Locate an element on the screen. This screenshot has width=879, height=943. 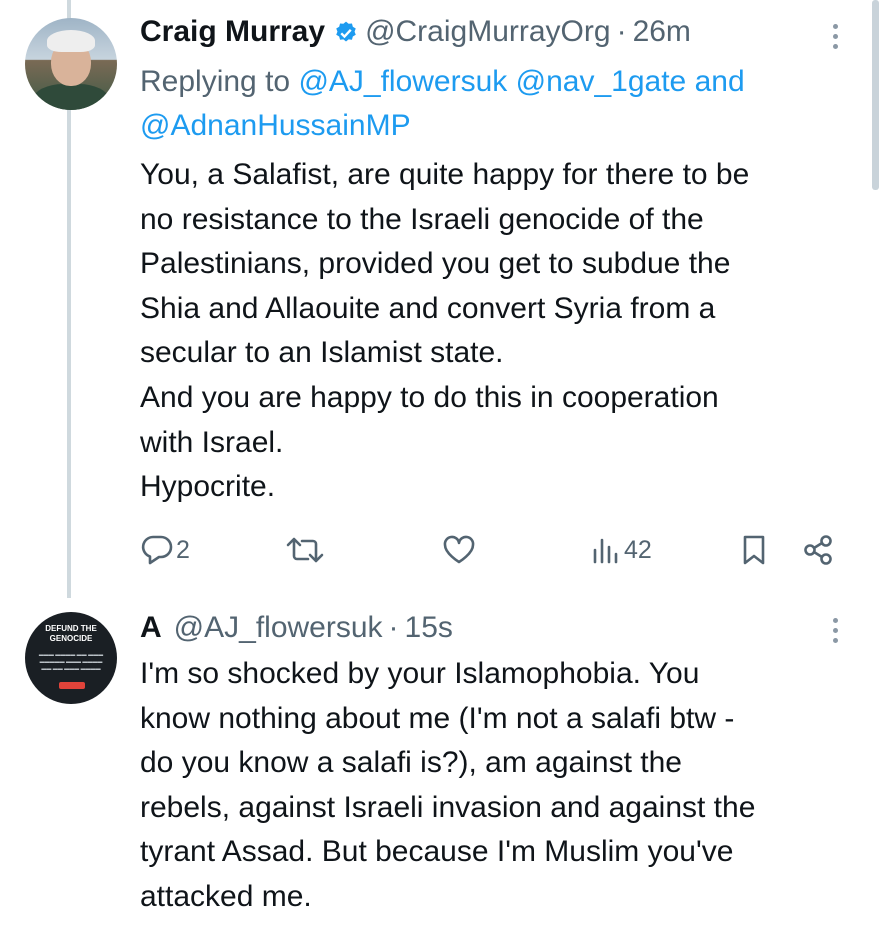
share-button is located at coordinates (818, 550).